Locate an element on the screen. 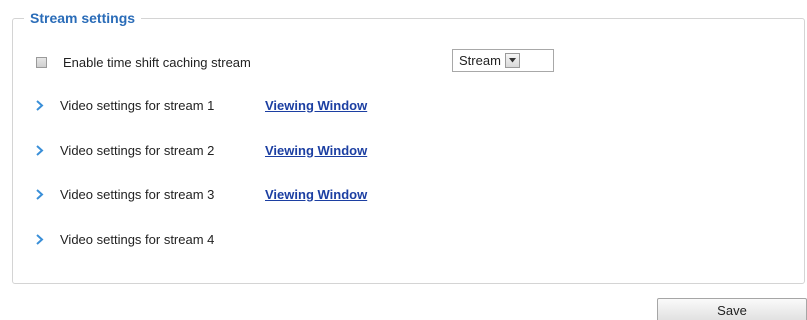 The height and width of the screenshot is (320, 807). dropdown-arrow-icon is located at coordinates (512, 60).